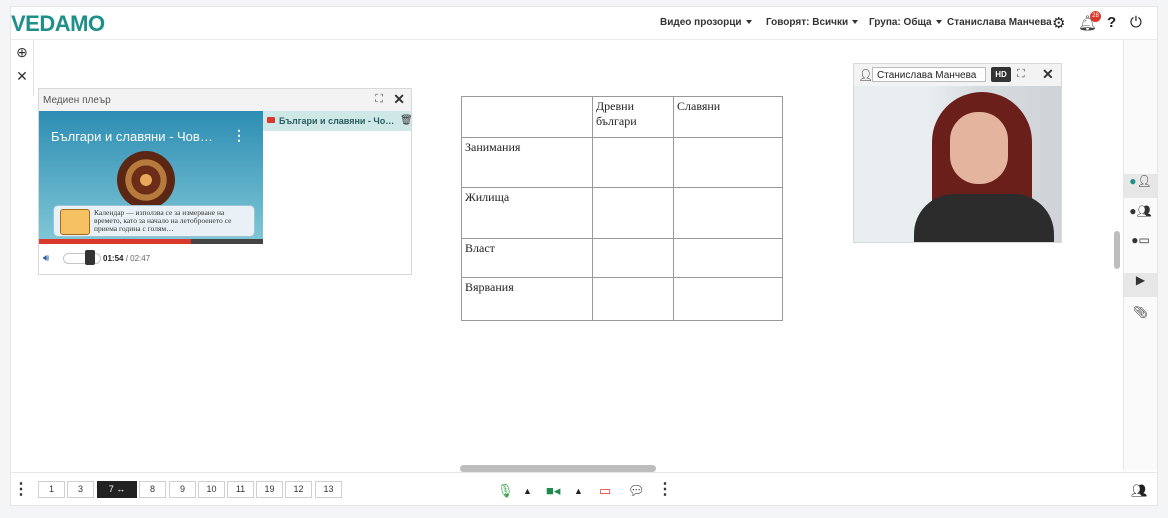 This screenshot has width=1168, height=518. I want to click on table-row: Жилища, so click(622, 213).